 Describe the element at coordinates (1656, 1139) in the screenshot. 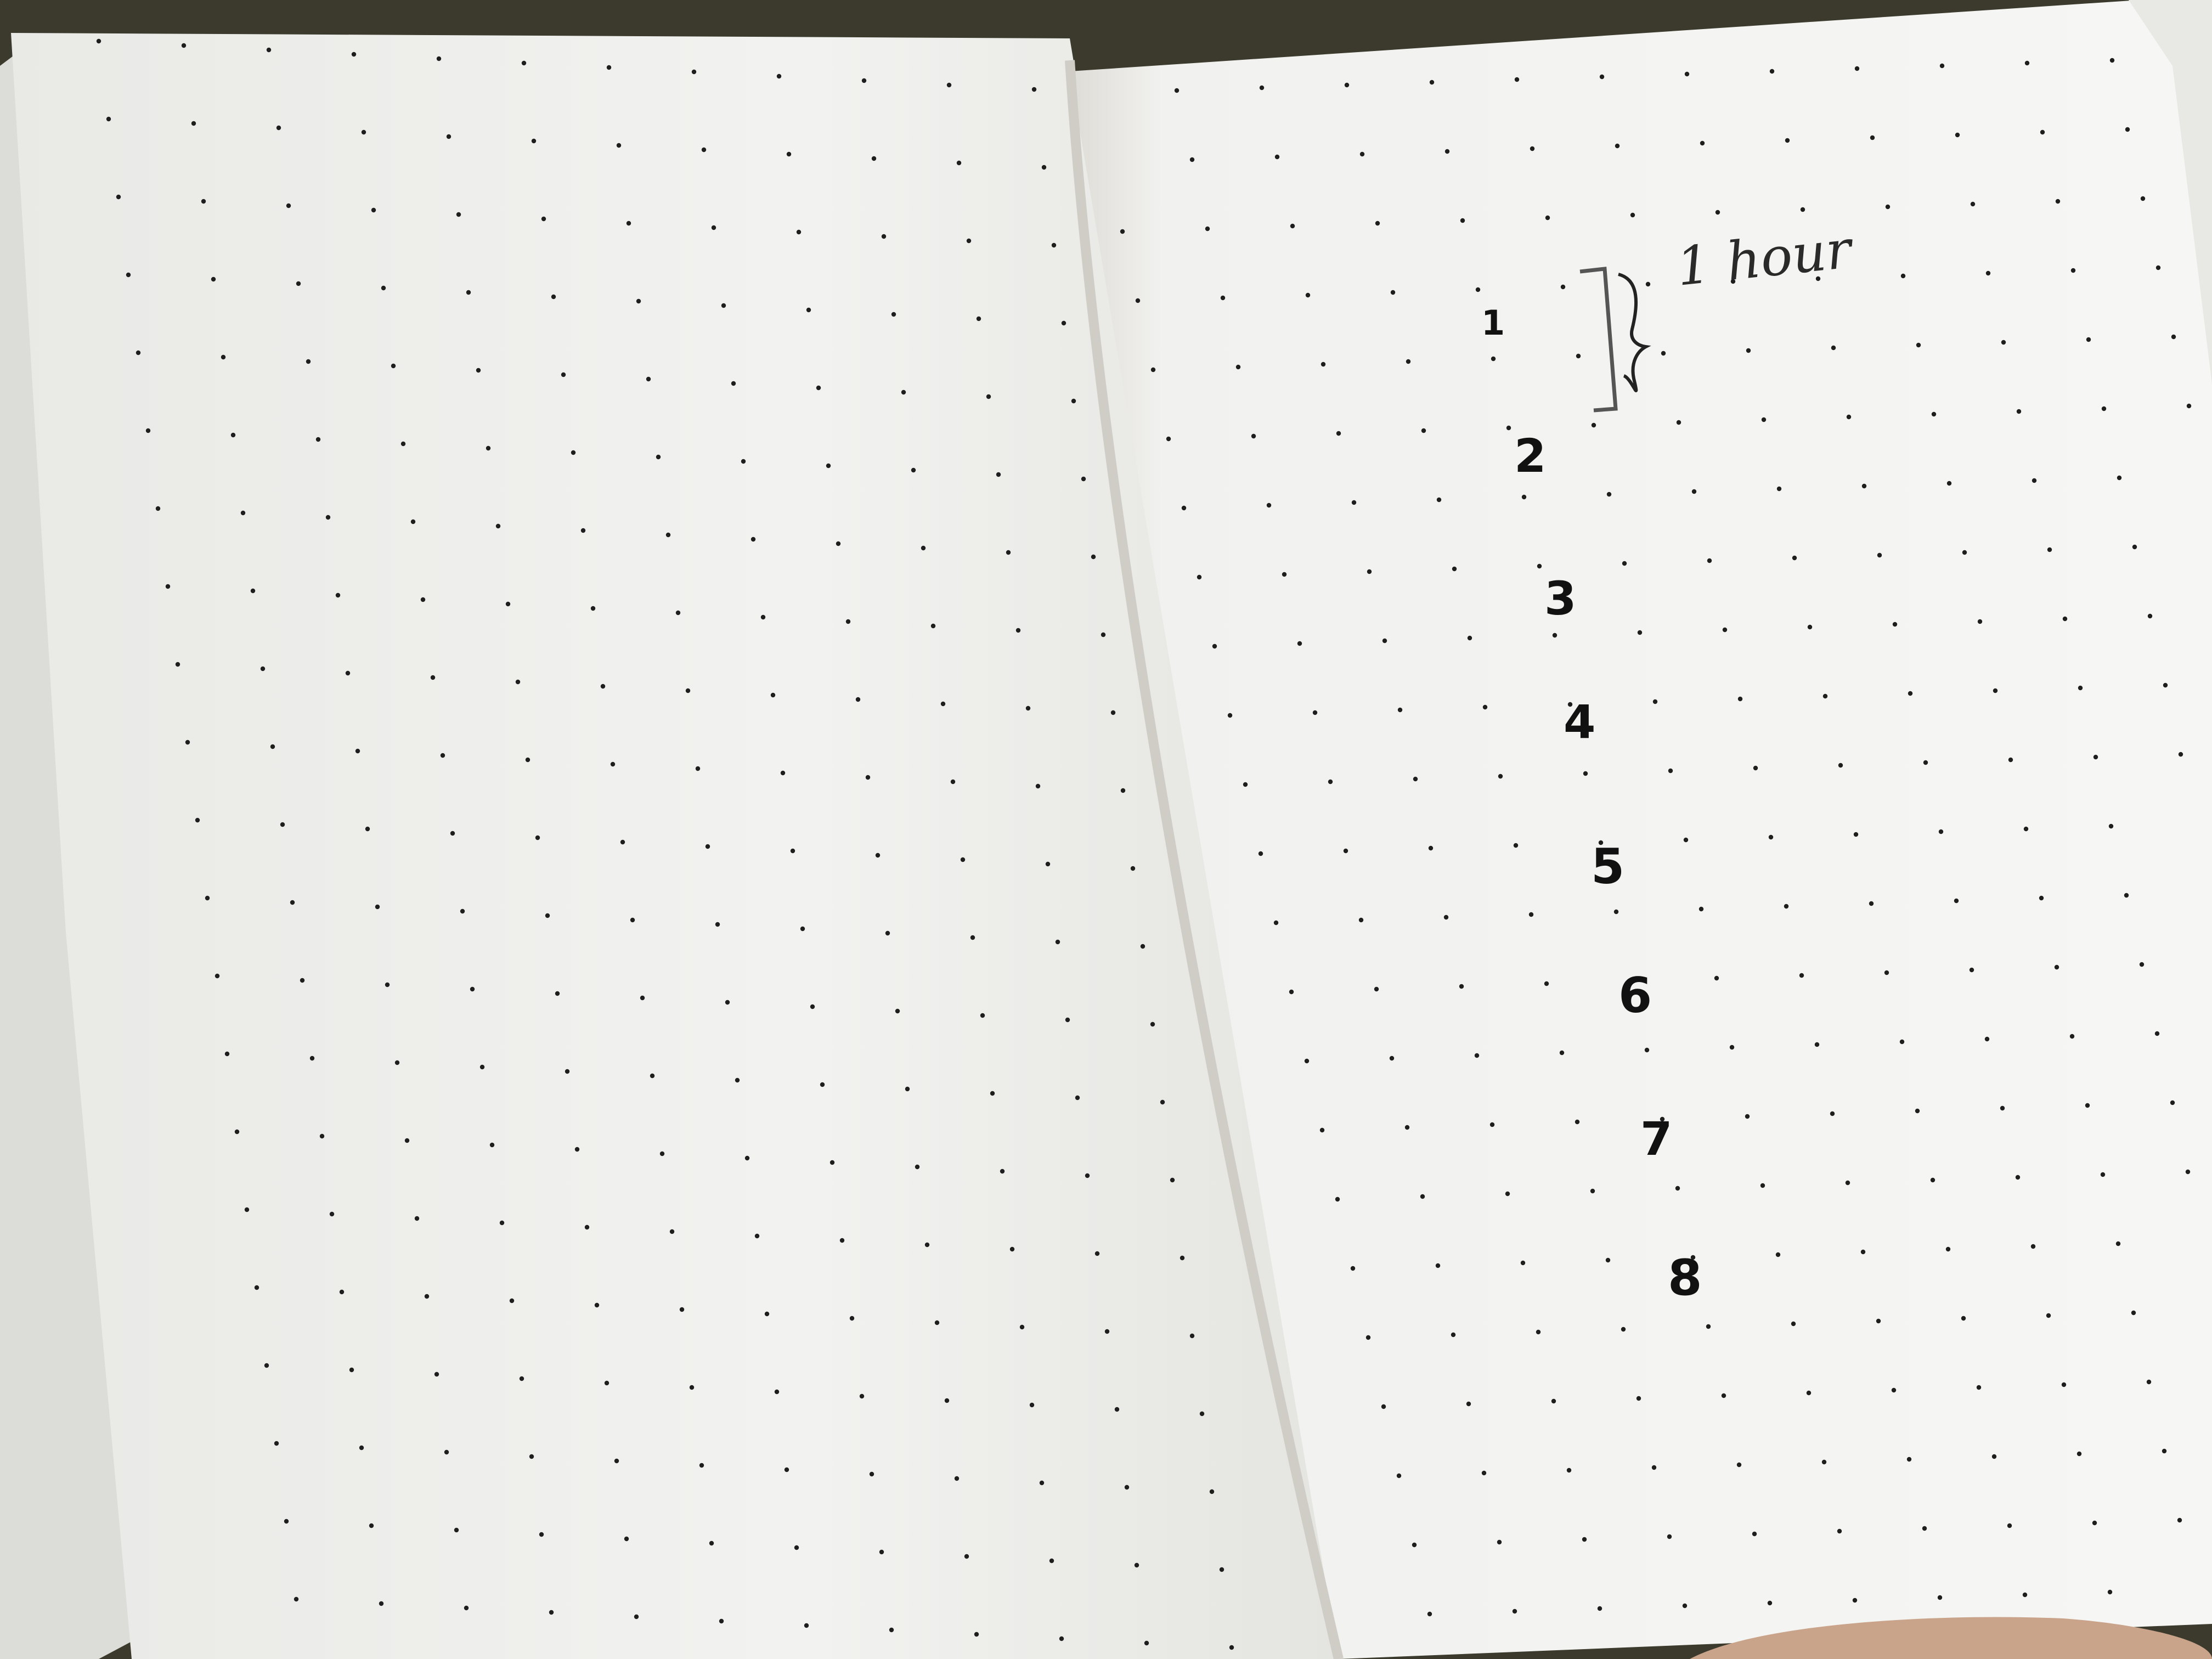

I see `handwritten-number: 7` at that location.